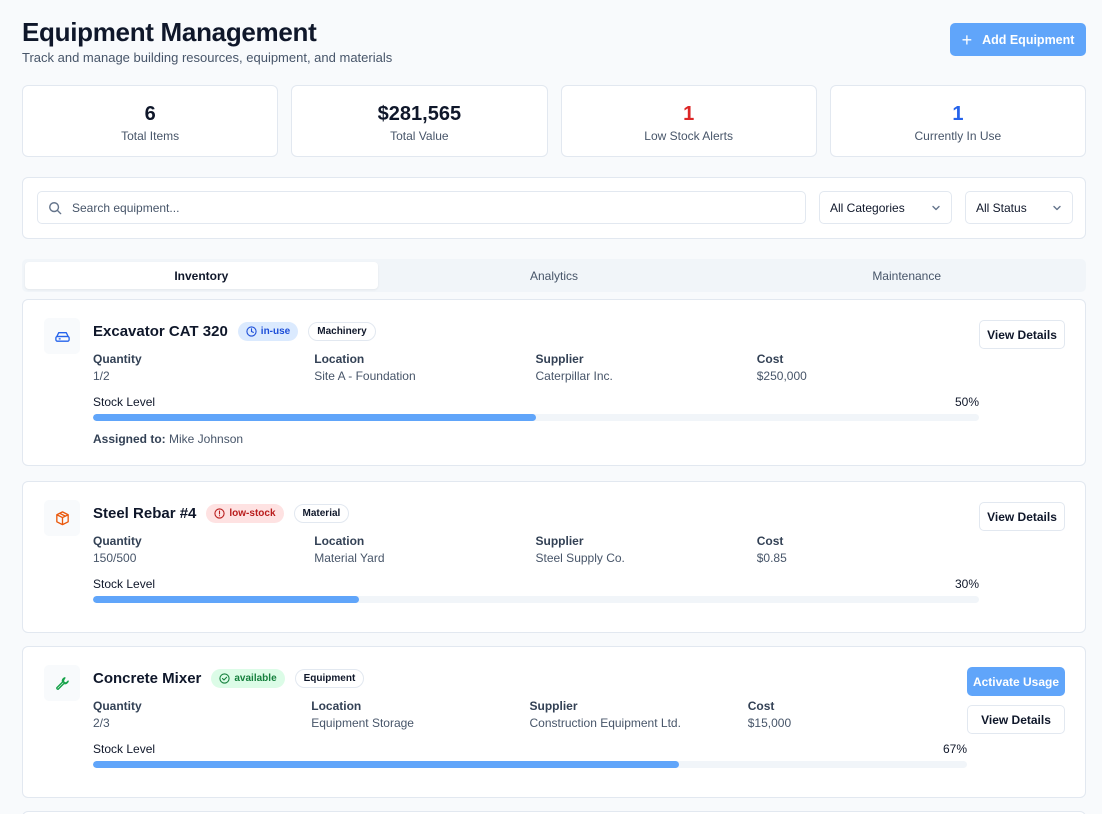 This screenshot has height=814, width=1102. I want to click on plus-icon: +, so click(967, 39).